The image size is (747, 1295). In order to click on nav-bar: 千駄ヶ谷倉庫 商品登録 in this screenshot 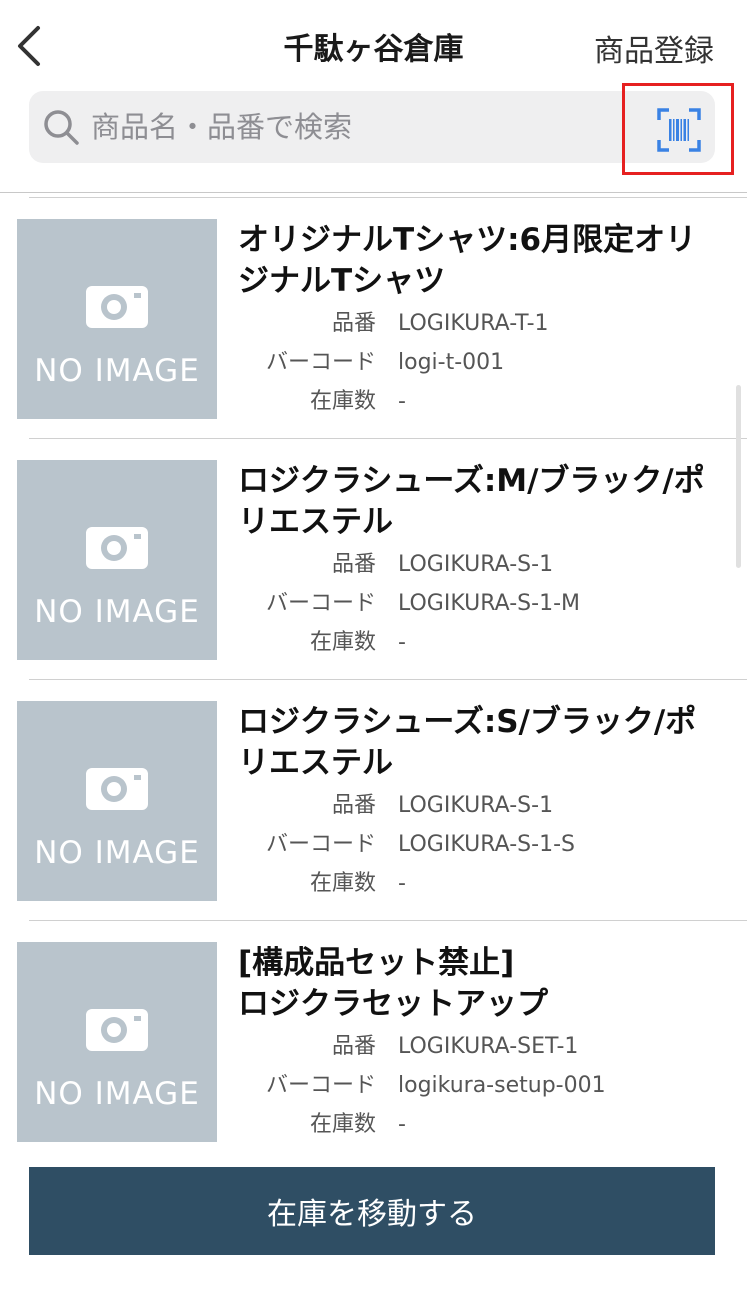, I will do `click(373, 44)`.